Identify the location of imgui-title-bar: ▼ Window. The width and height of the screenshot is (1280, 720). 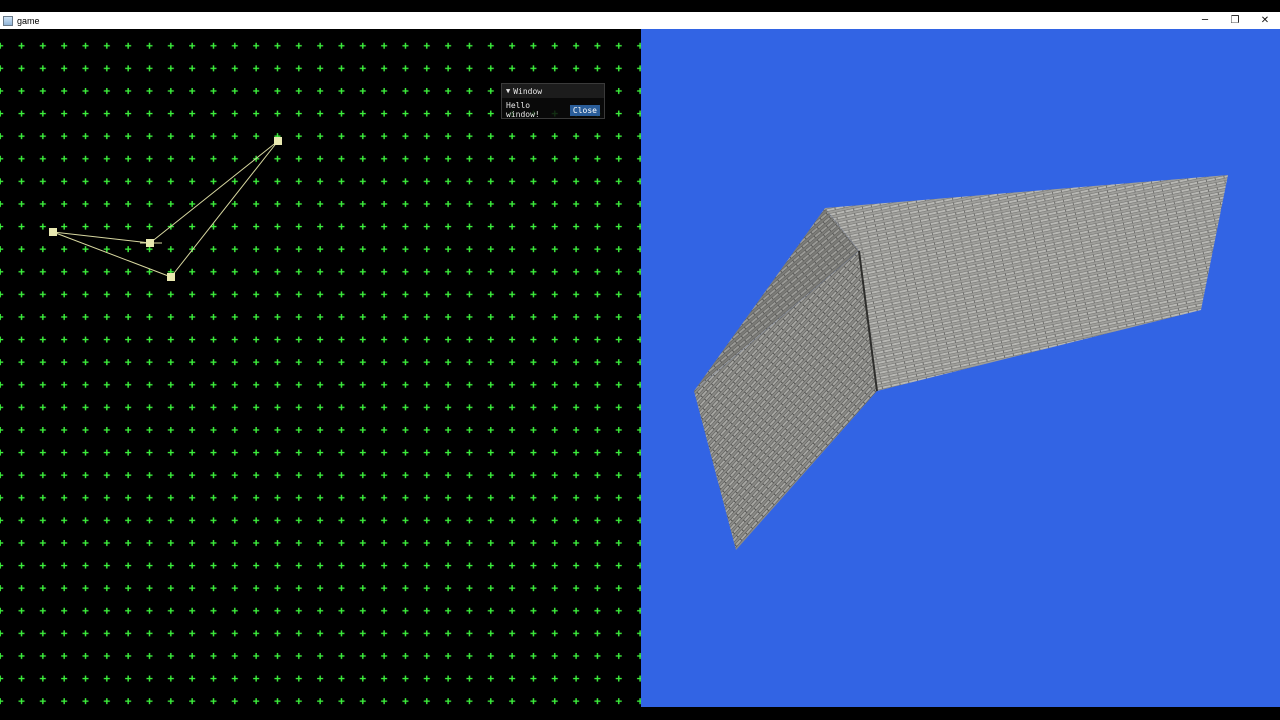
(553, 91).